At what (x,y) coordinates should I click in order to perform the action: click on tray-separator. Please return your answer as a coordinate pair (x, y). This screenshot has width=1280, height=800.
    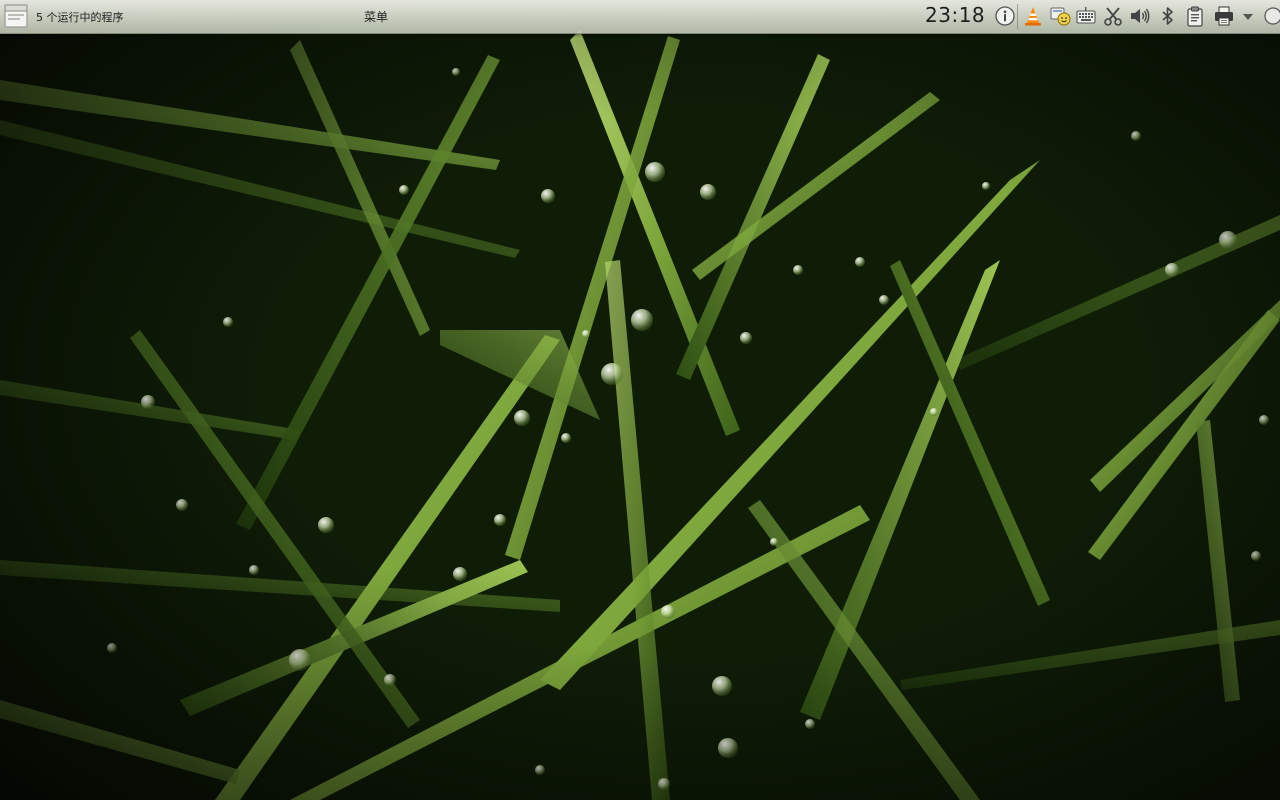
    Looking at the image, I should click on (1017, 16).